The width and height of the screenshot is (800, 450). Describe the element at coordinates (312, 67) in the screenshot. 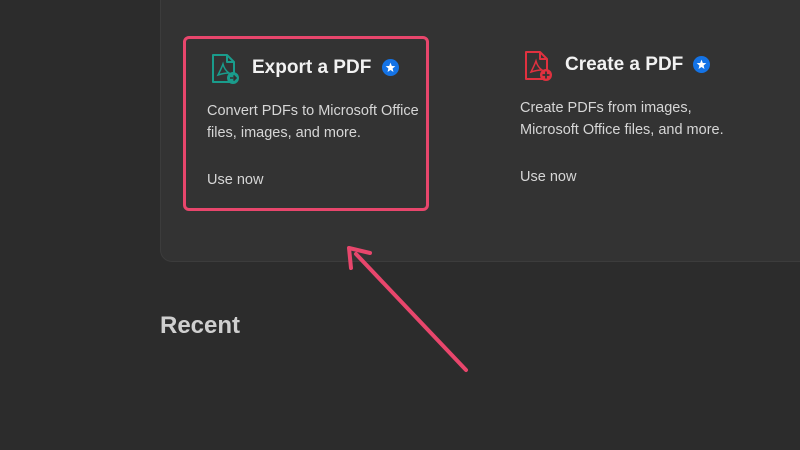

I see `tool-title: Export a PDF` at that location.